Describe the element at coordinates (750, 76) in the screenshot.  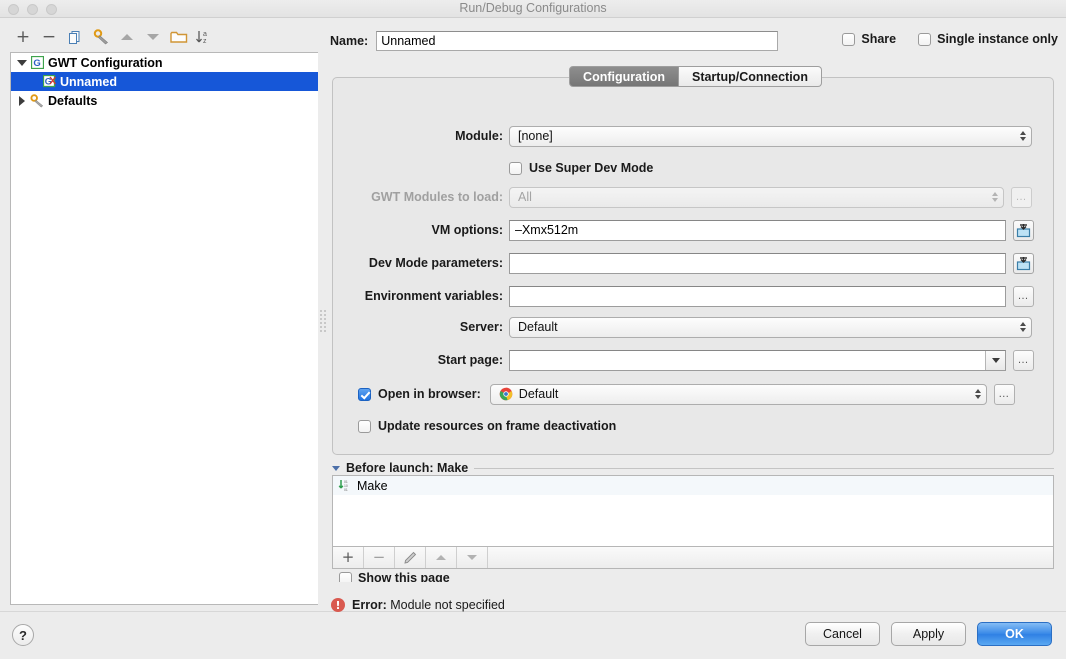
I see `tab-startup-connection: Startup/Connection` at that location.